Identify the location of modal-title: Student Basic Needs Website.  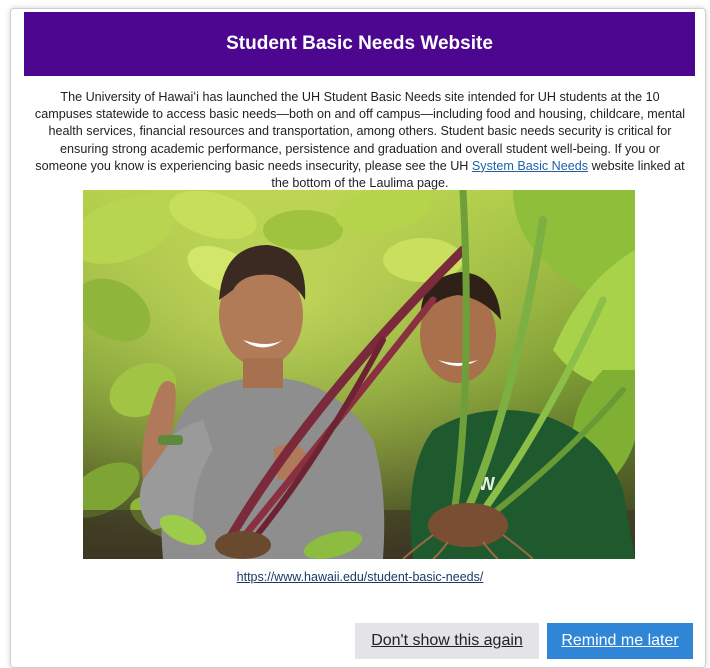
(359, 43).